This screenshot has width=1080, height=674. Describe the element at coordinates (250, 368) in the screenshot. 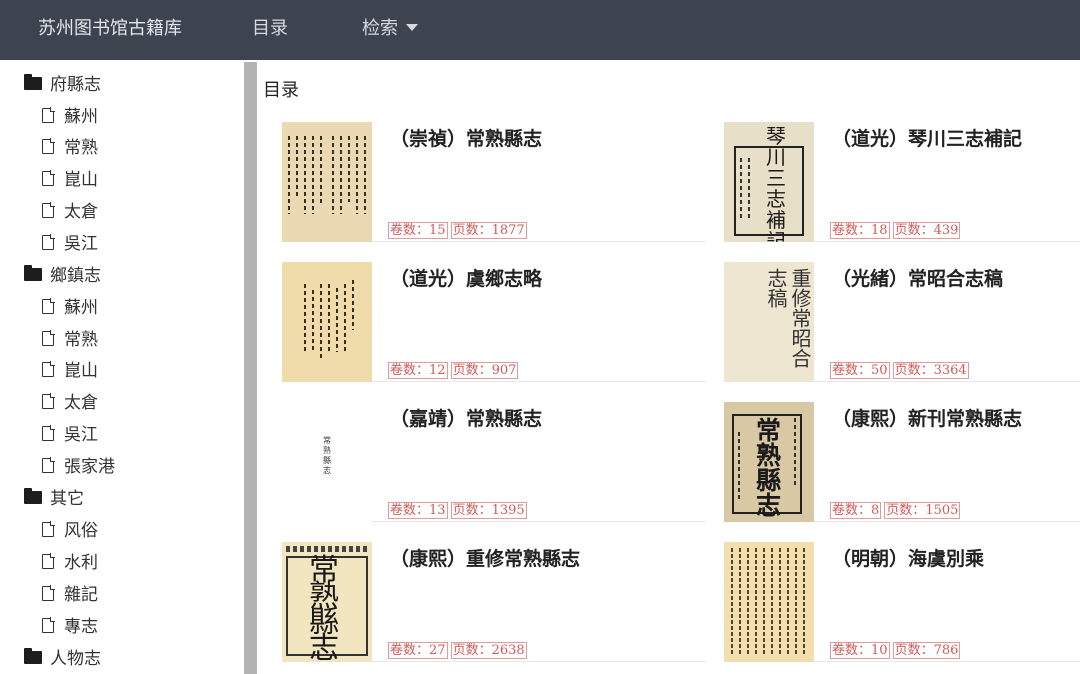

I see `sidebar-splitter` at that location.